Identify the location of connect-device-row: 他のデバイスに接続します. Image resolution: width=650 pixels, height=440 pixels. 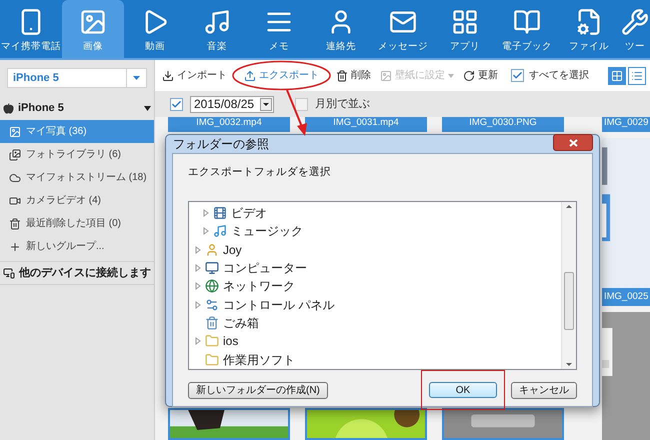
(77, 273).